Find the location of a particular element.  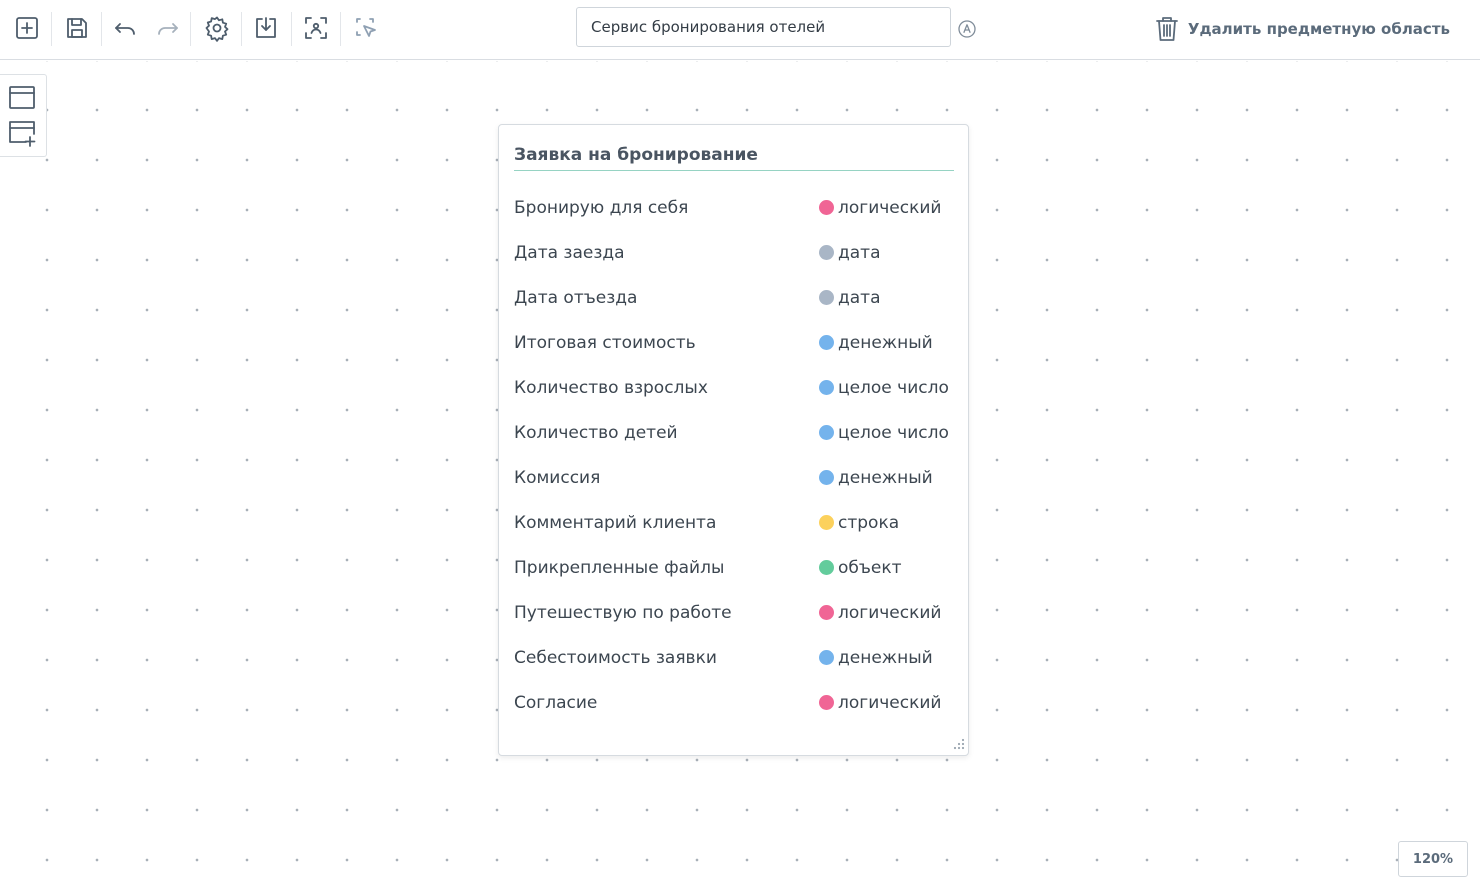

attribute-name: Бронирую для себя is located at coordinates (601, 207).